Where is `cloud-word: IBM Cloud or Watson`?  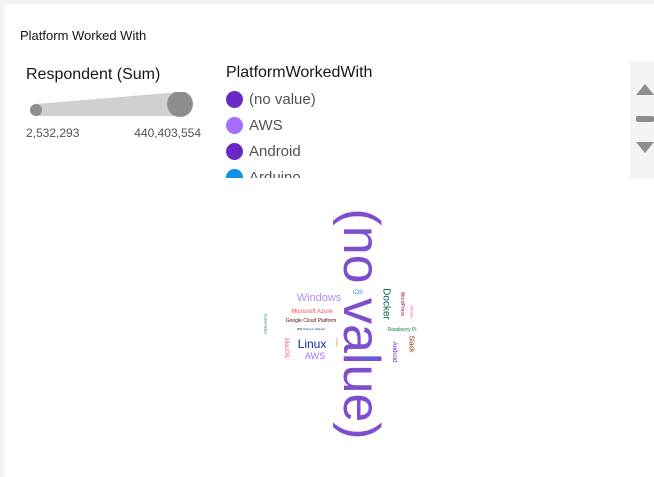 cloud-word: IBM Cloud or Watson is located at coordinates (311, 329).